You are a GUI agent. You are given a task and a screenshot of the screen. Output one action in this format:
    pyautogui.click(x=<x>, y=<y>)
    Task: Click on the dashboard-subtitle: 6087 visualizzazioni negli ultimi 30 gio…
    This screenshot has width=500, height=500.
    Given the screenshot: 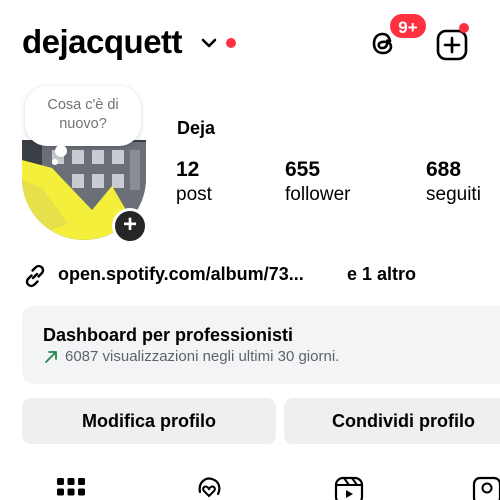 What is the action you would take?
    pyautogui.click(x=202, y=356)
    